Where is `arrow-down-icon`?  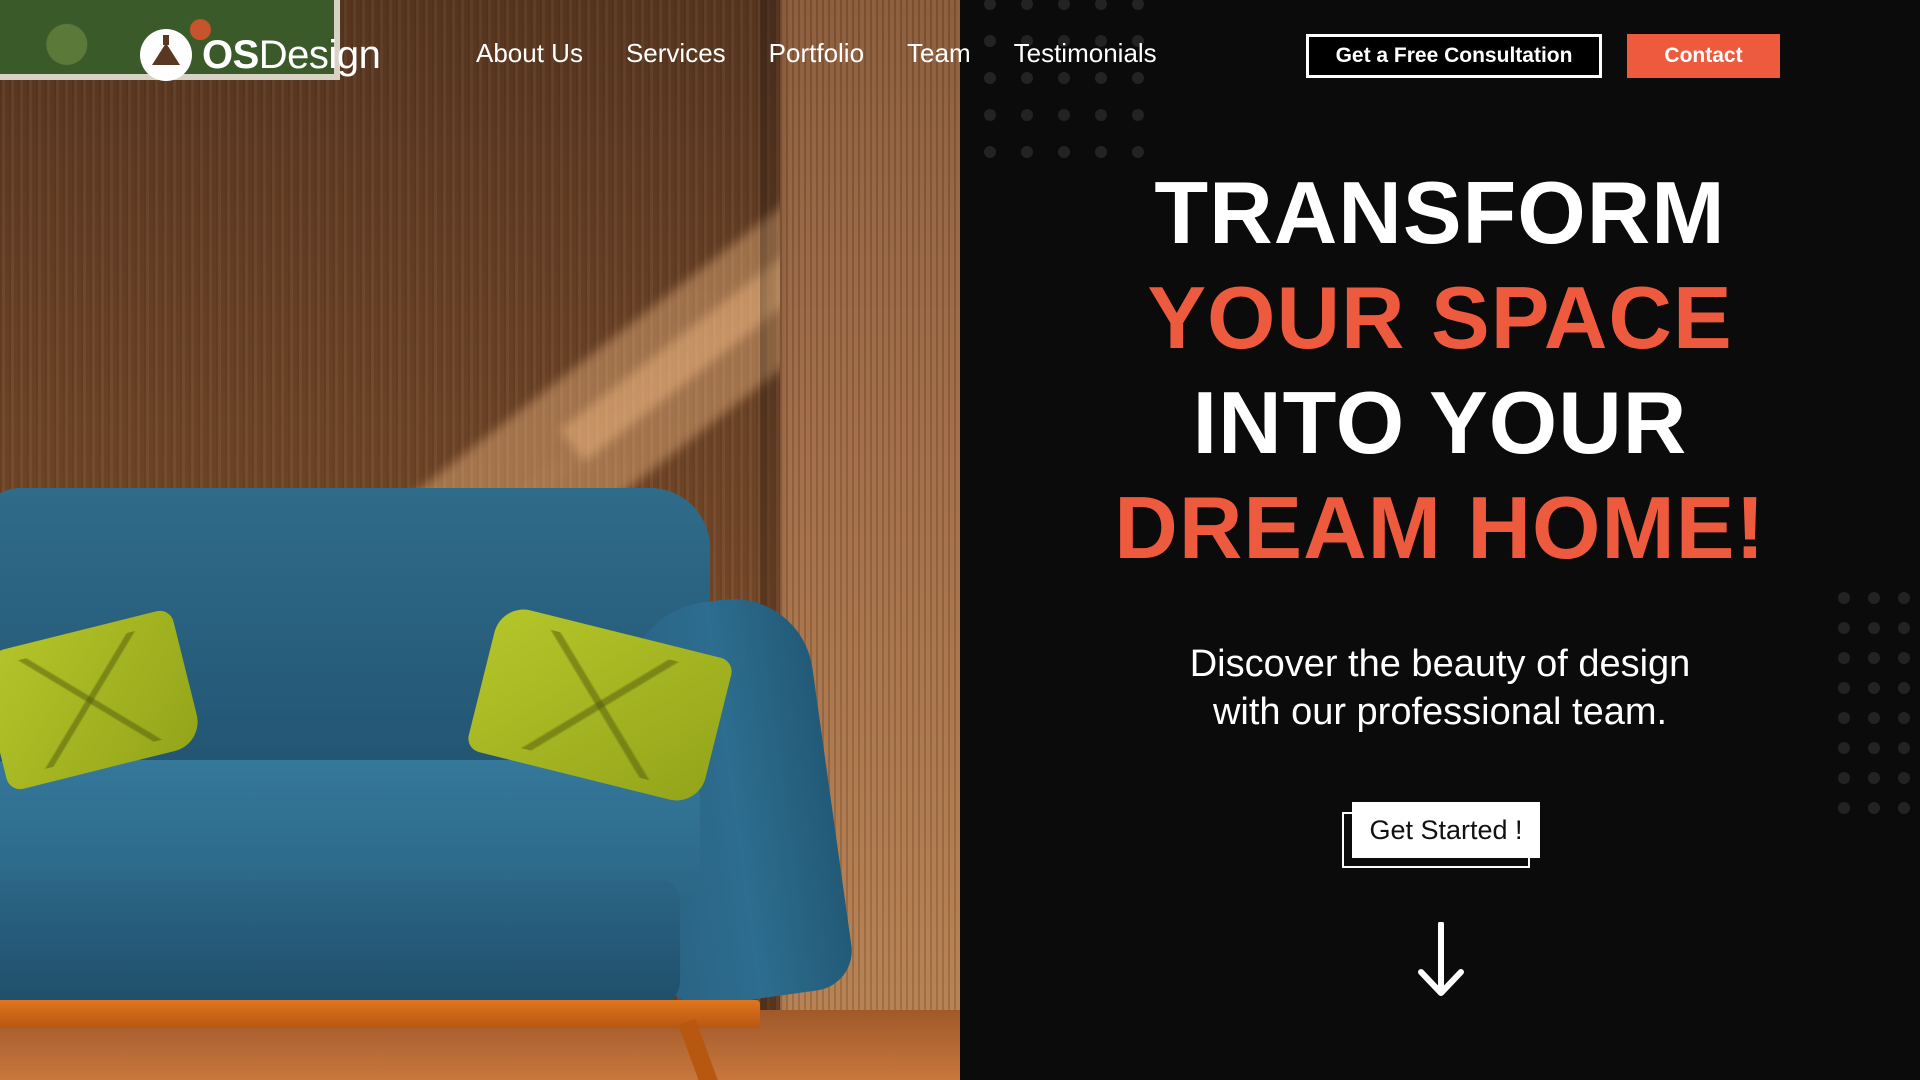
arrow-down-icon is located at coordinates (1441, 959).